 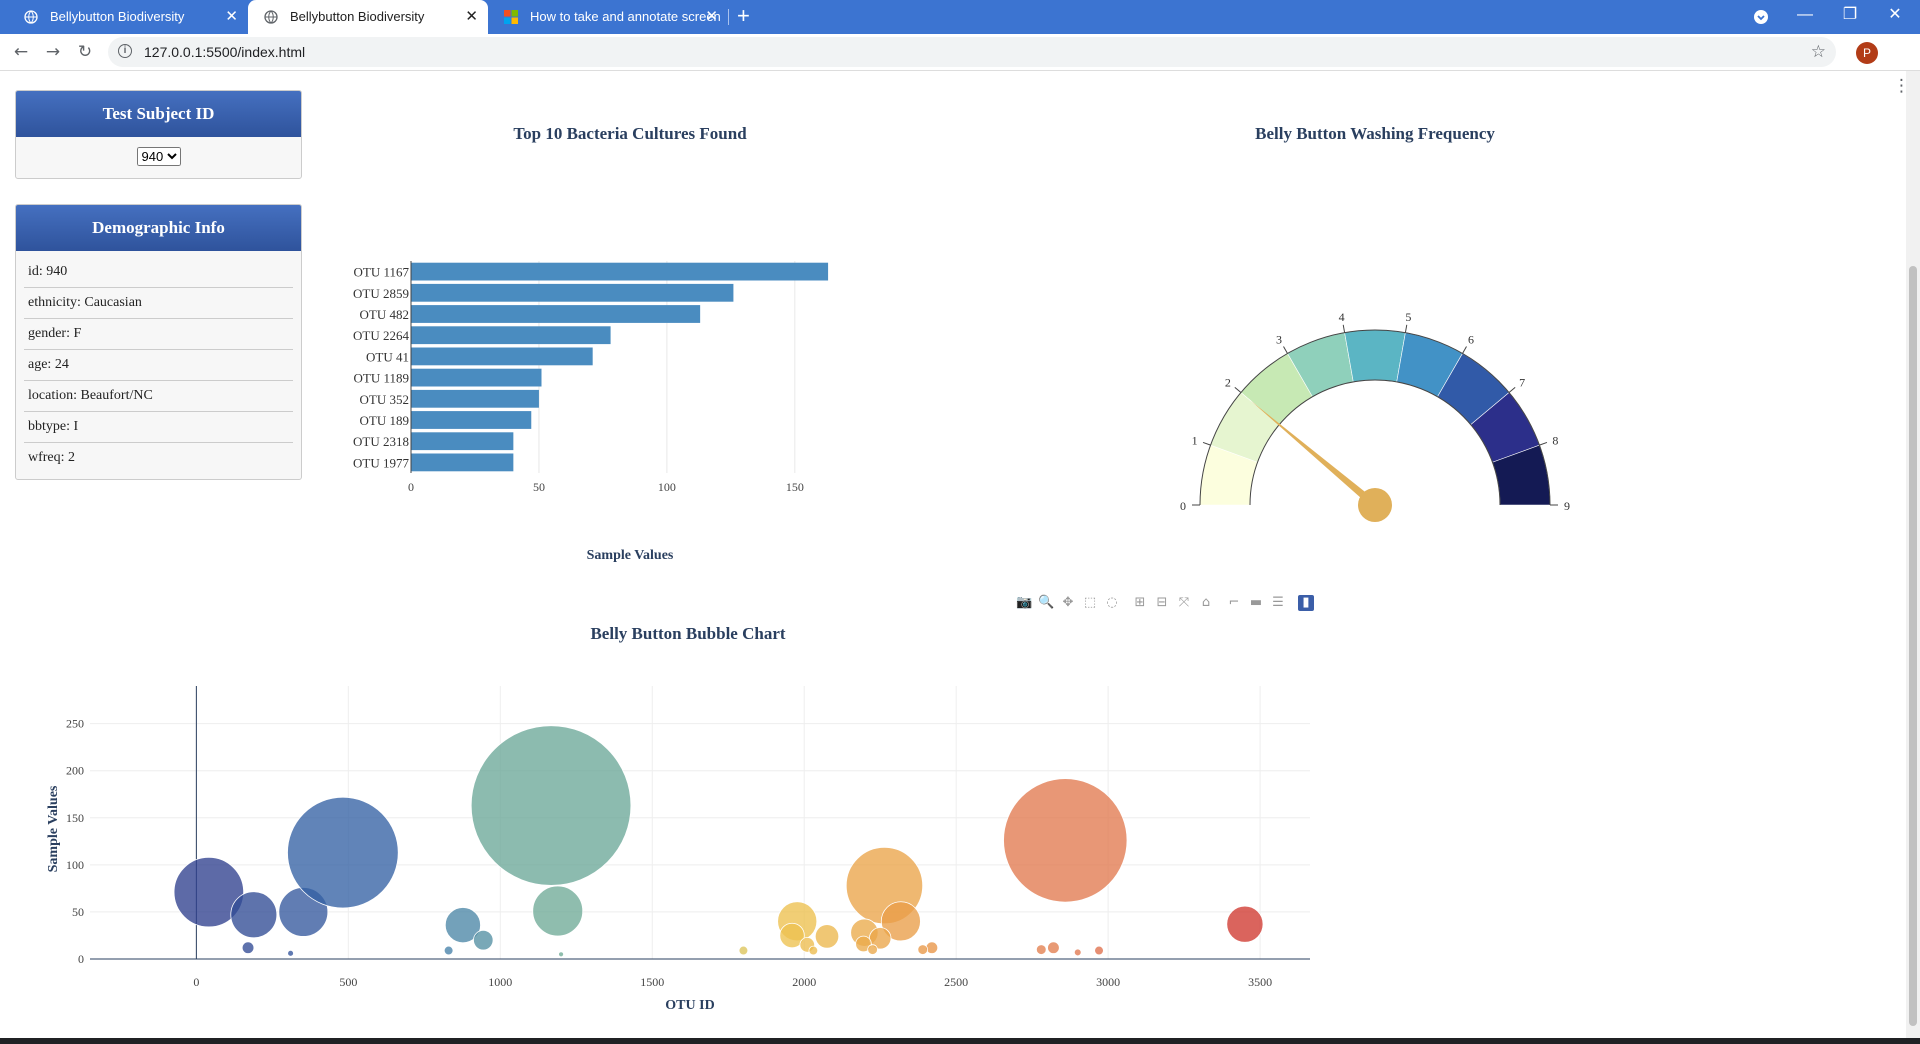 What do you see at coordinates (511, 17) in the screenshot?
I see `microsoft-logo-icon` at bounding box center [511, 17].